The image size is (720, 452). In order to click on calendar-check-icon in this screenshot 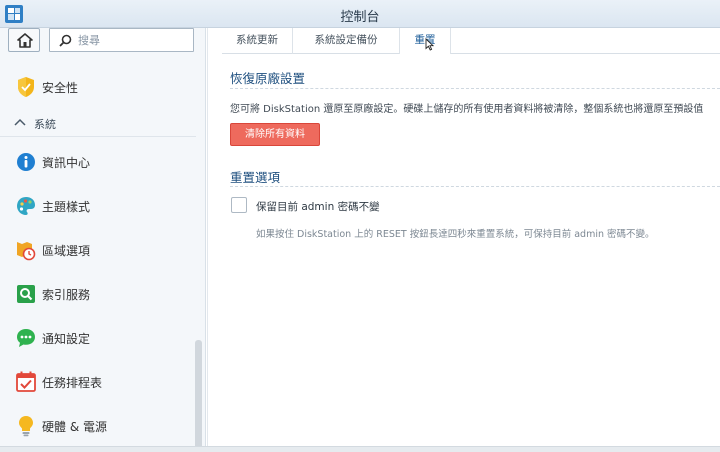, I will do `click(26, 381)`.